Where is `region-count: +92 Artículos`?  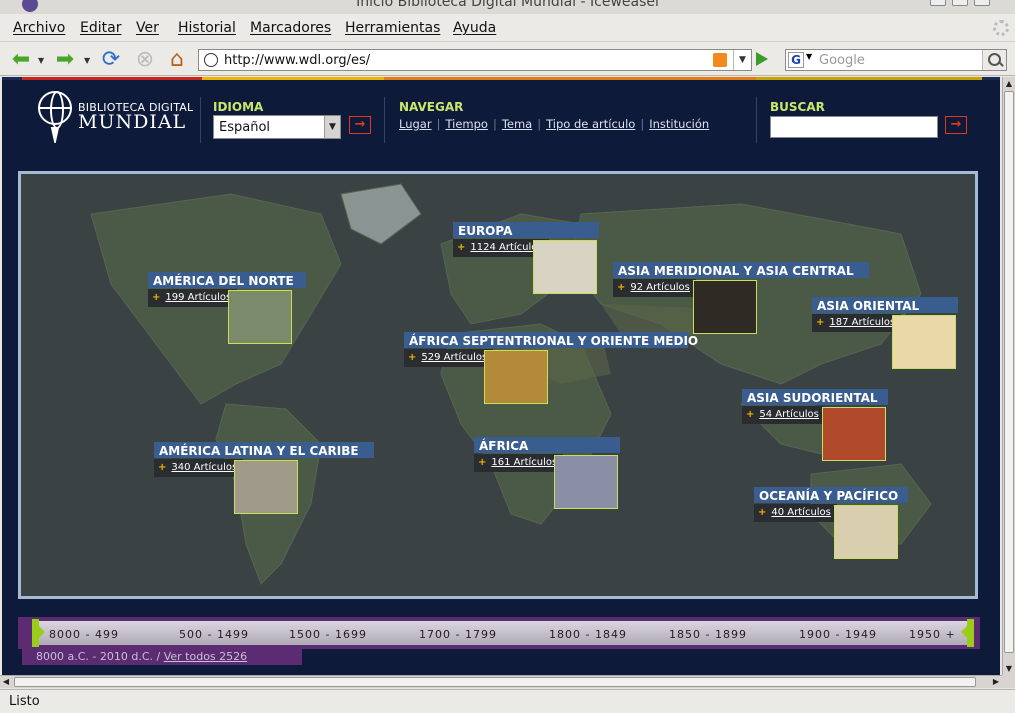
region-count: +92 Artículos is located at coordinates (654, 288).